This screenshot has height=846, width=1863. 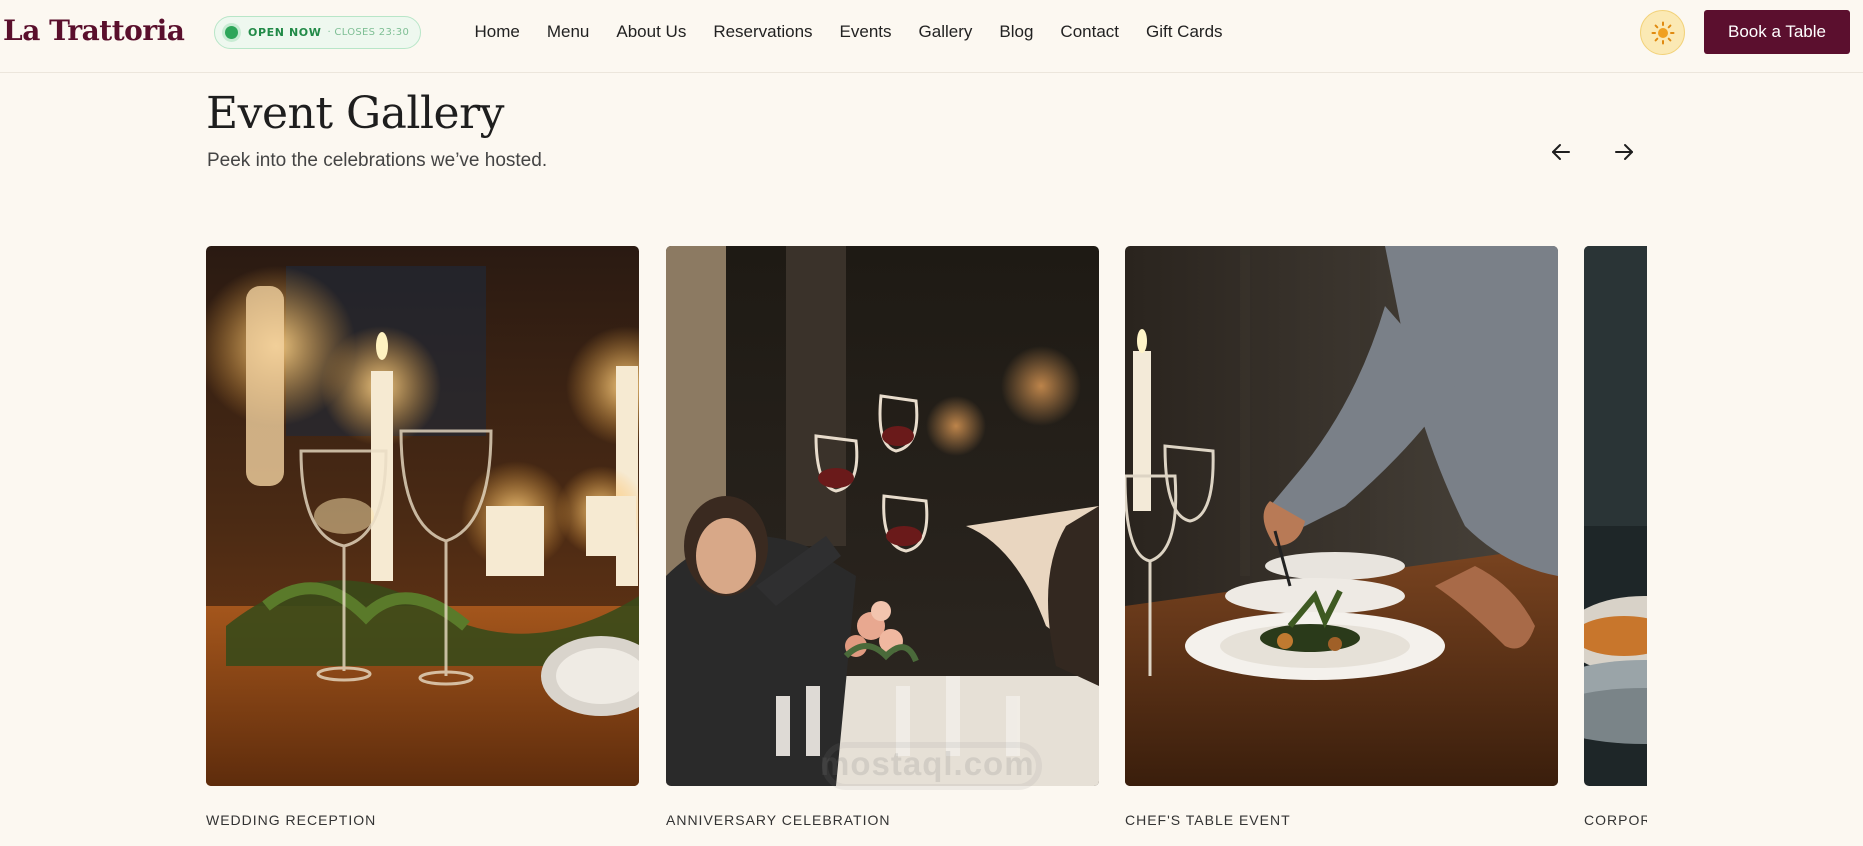 I want to click on gallery-image-wedding, so click(x=422, y=516).